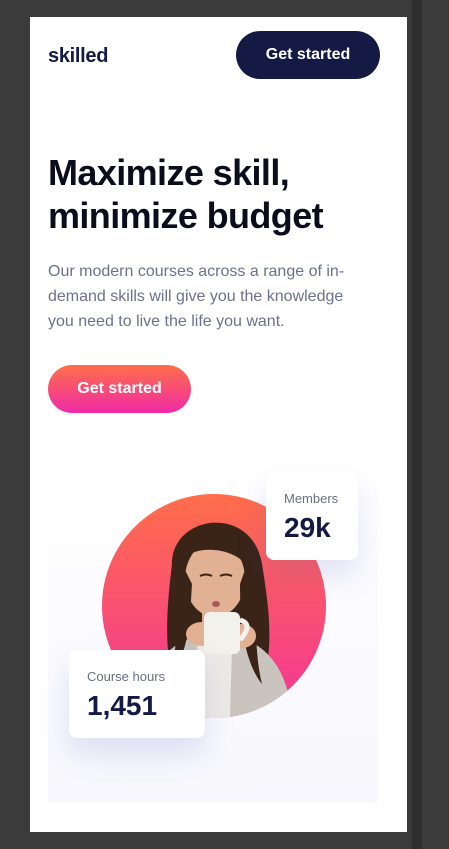 The height and width of the screenshot is (849, 449). Describe the element at coordinates (78, 56) in the screenshot. I see `logo: skilled` at that location.